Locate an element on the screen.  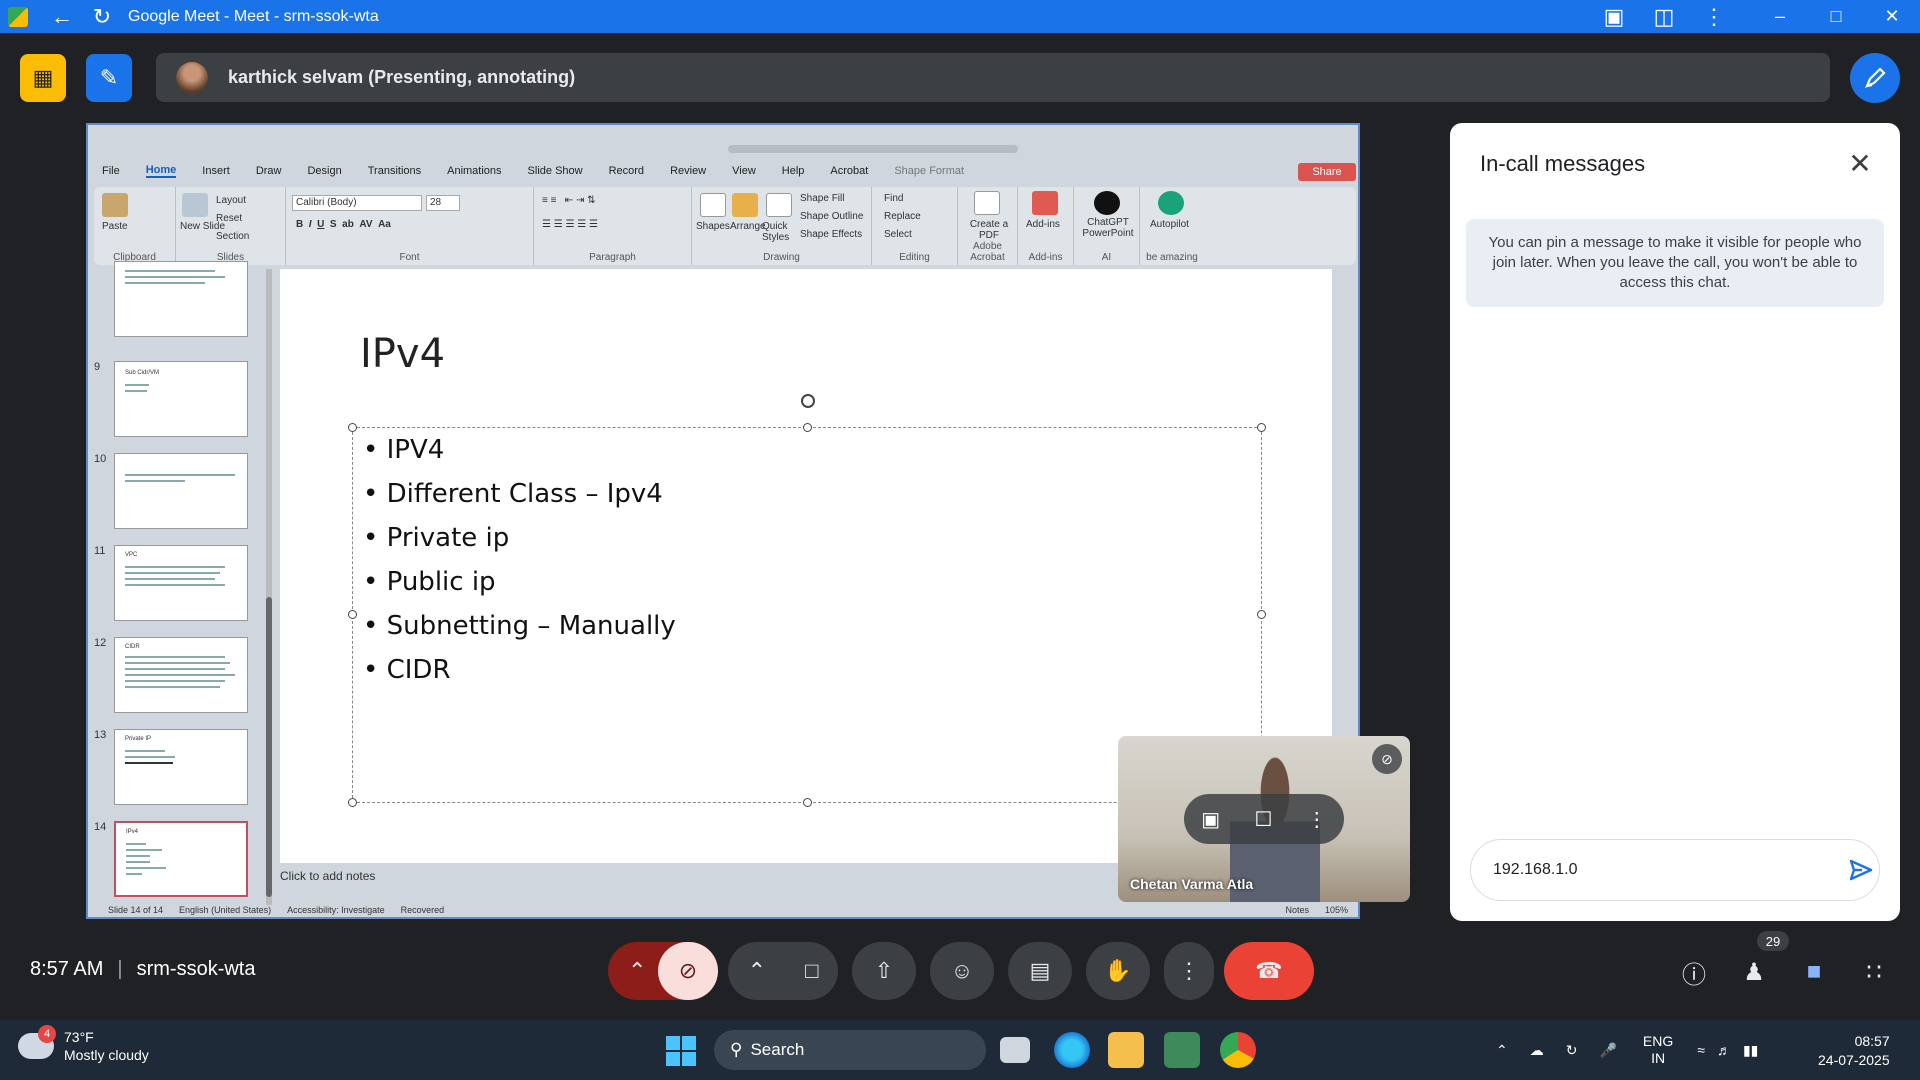
volume-icon: ♬ is located at coordinates (1724, 1050).